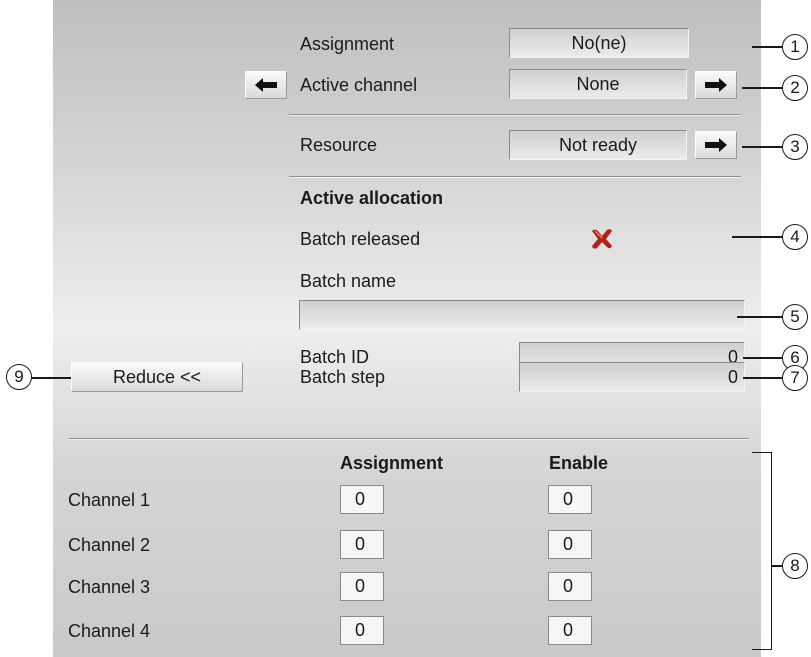 The width and height of the screenshot is (811, 657). Describe the element at coordinates (109, 587) in the screenshot. I see `channel-label: Channel 3` at that location.